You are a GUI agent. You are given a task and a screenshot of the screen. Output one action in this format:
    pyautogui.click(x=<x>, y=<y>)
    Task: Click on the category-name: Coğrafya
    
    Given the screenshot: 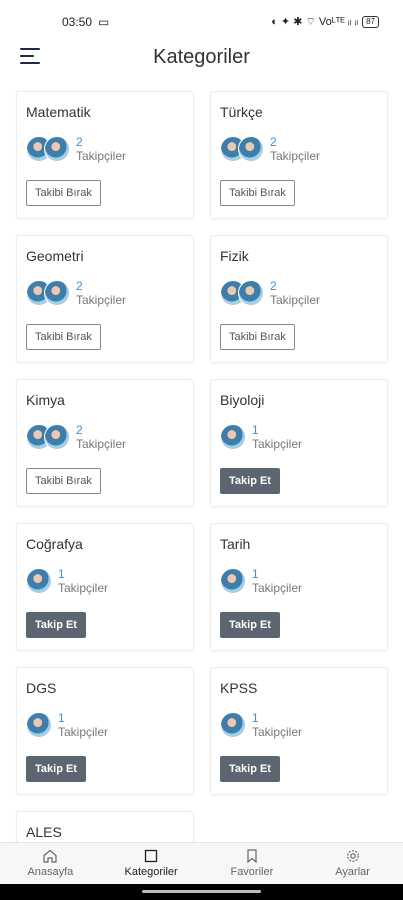 What is the action you would take?
    pyautogui.click(x=54, y=544)
    